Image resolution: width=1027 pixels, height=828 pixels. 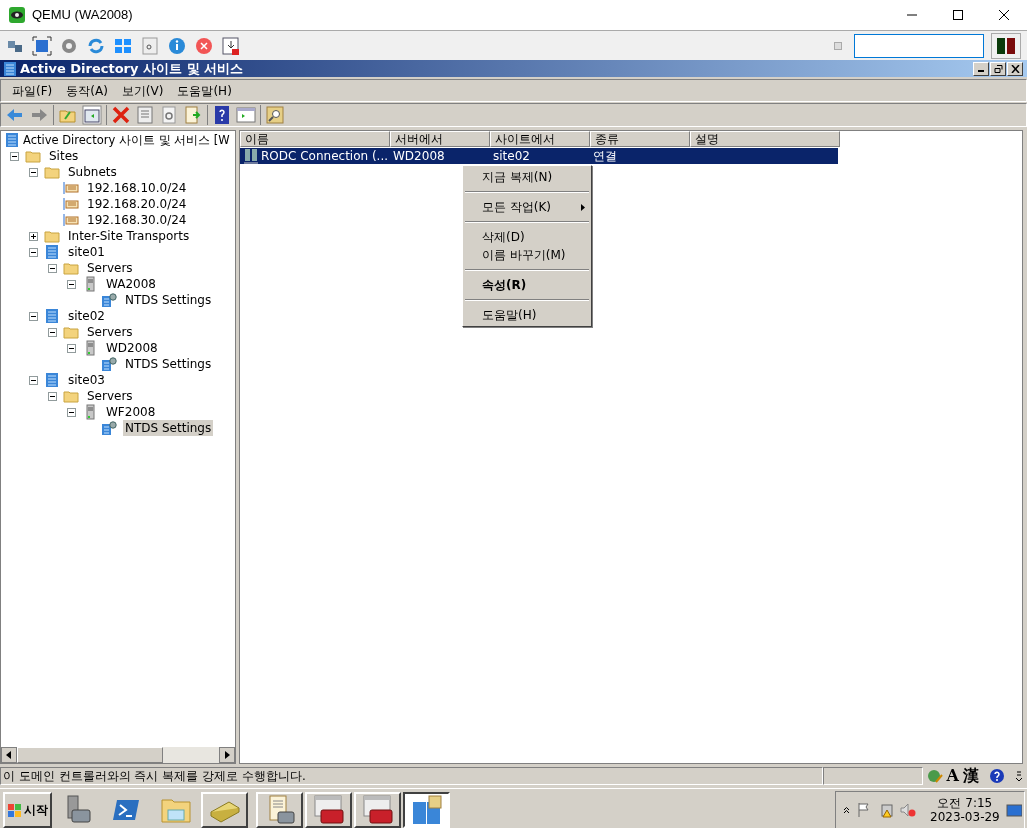 I want to click on window-toolbox-icon, so click(x=377, y=809).